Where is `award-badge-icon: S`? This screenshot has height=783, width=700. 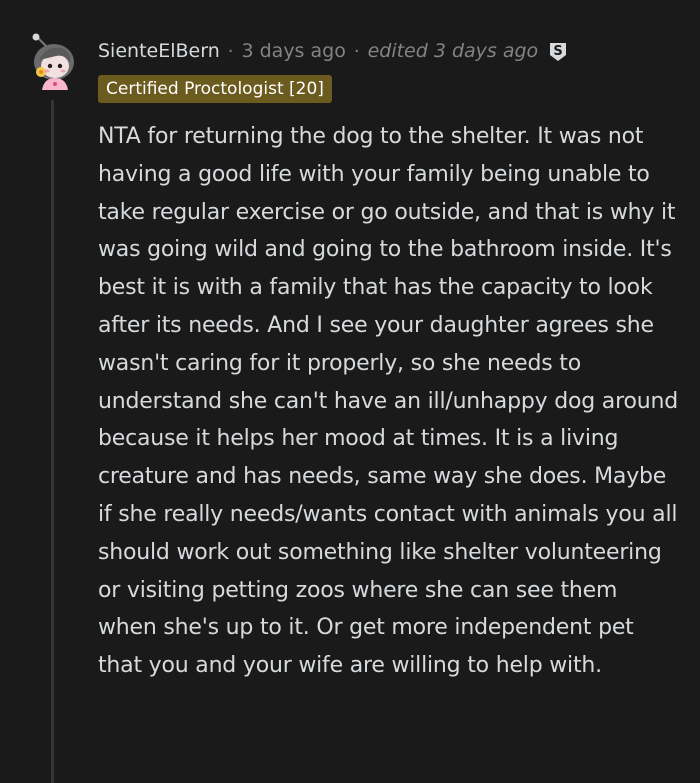 award-badge-icon: S is located at coordinates (558, 51).